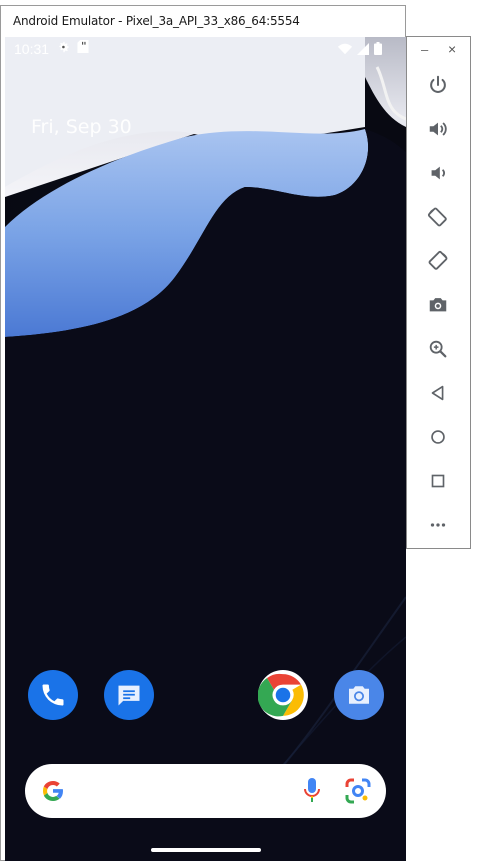 The height and width of the screenshot is (864, 485). I want to click on rotate-left-button, so click(438, 217).